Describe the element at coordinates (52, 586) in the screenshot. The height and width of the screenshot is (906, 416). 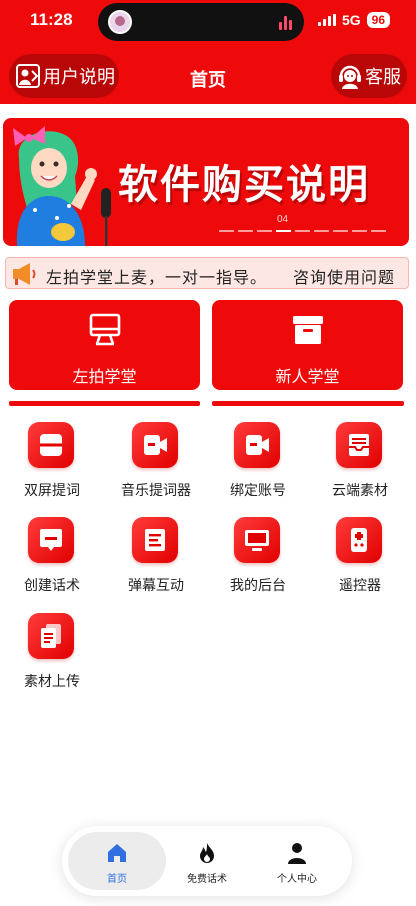
I see `grid-item-label: 创建话术` at that location.